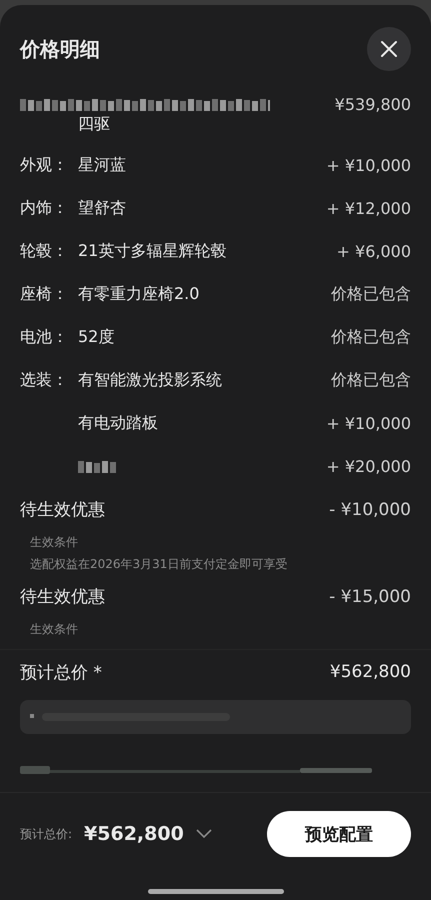 The height and width of the screenshot is (900, 431). Describe the element at coordinates (60, 49) in the screenshot. I see `sheet-title: 价格明细` at that location.